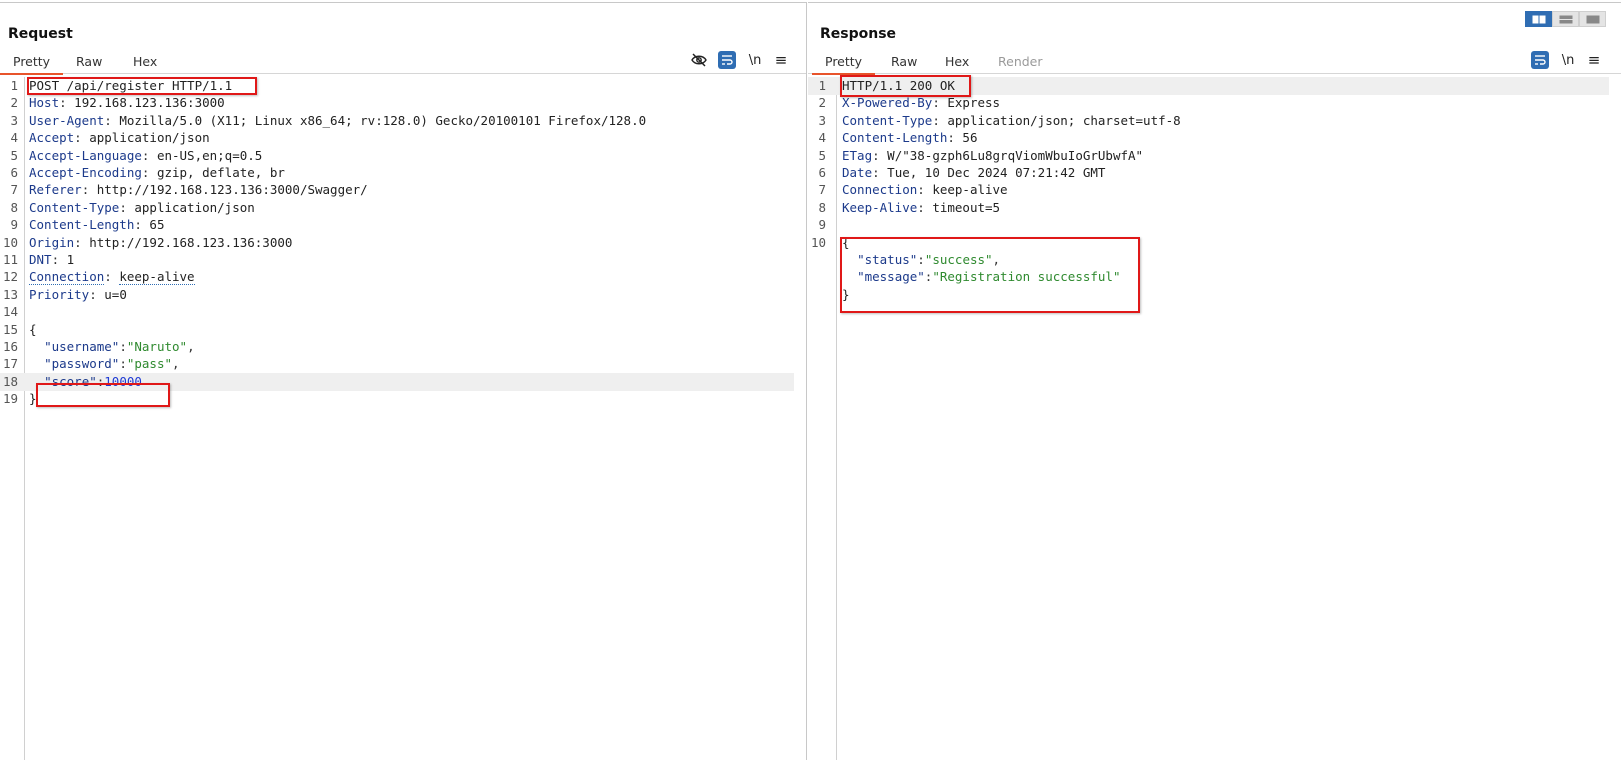 The width and height of the screenshot is (1621, 760). I want to click on code-line: 4 Content-Length: 56, so click(1208, 138).